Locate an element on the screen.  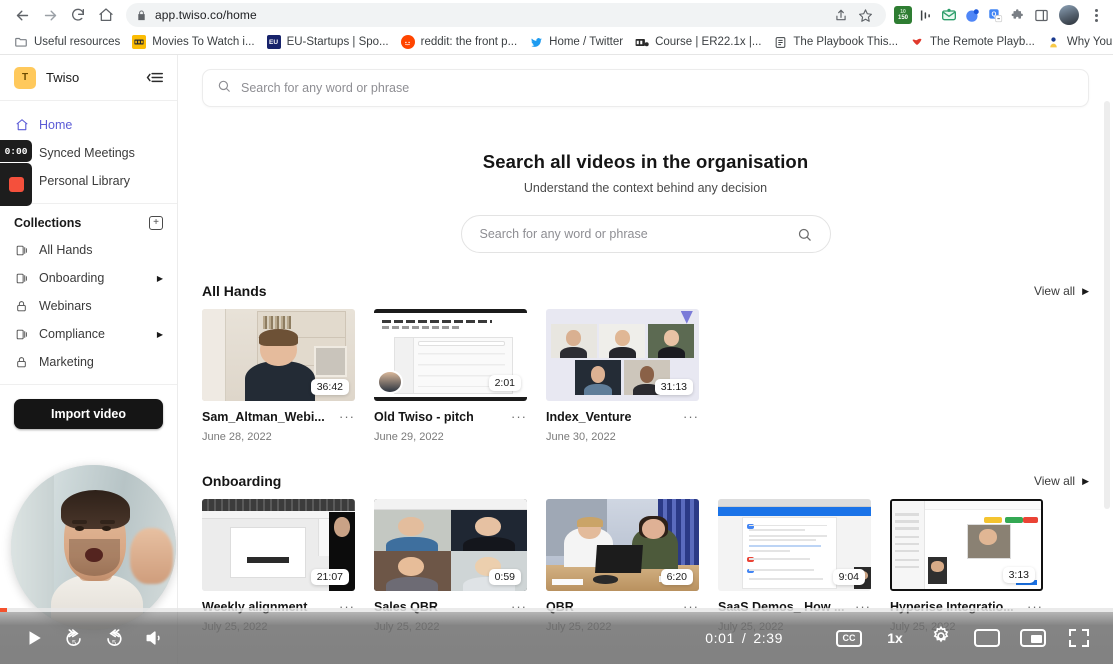
duration-badge: 21:07 is located at coordinates (329, 576).